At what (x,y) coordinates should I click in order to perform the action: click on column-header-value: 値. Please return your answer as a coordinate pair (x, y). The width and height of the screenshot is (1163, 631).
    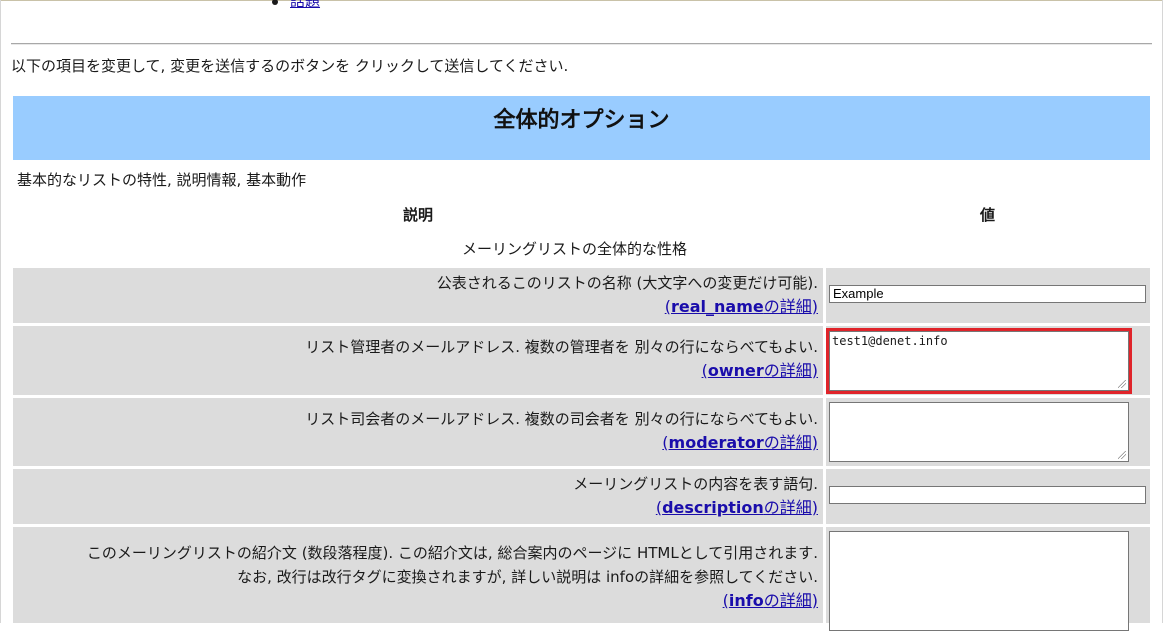
    Looking at the image, I should click on (988, 215).